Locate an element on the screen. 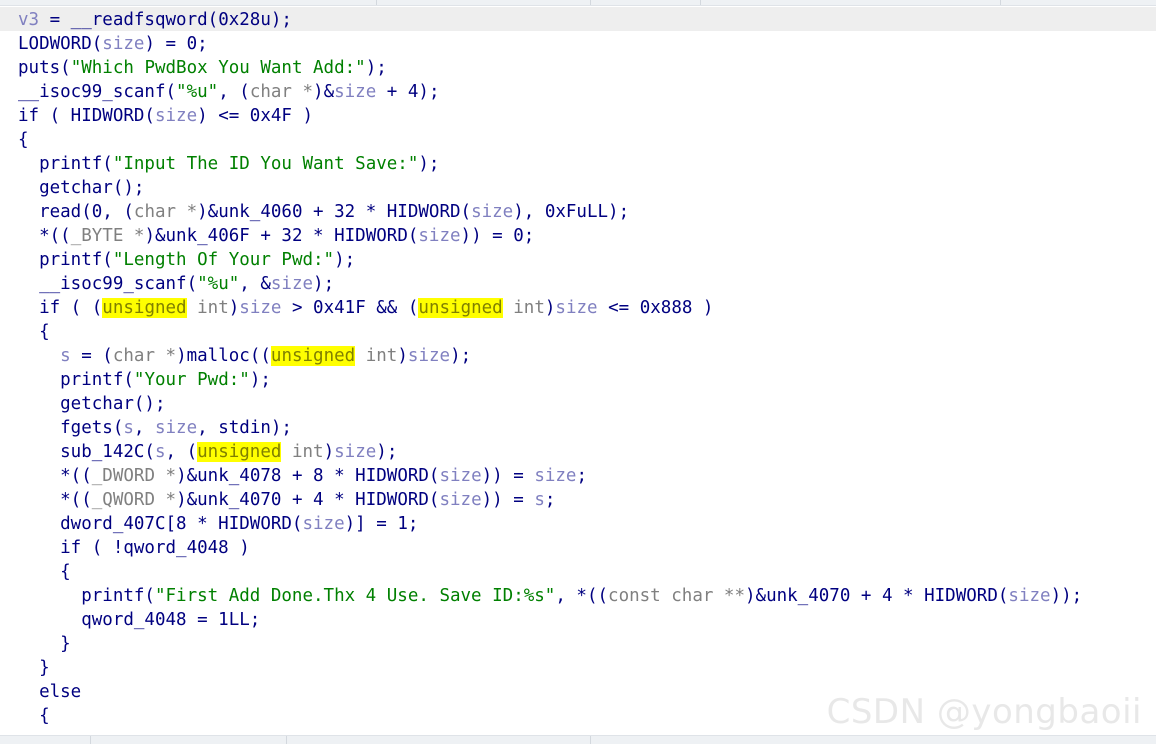  code-token: if ( !qword_4048 ) is located at coordinates (134, 548).